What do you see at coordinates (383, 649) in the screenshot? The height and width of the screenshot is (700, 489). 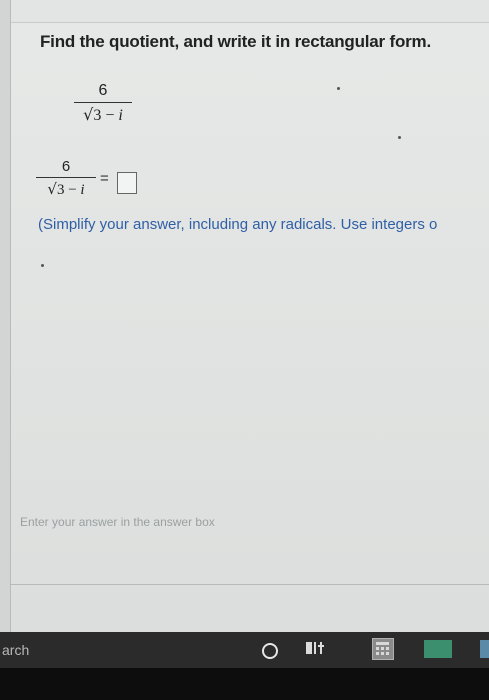 I see `calculator-icon` at bounding box center [383, 649].